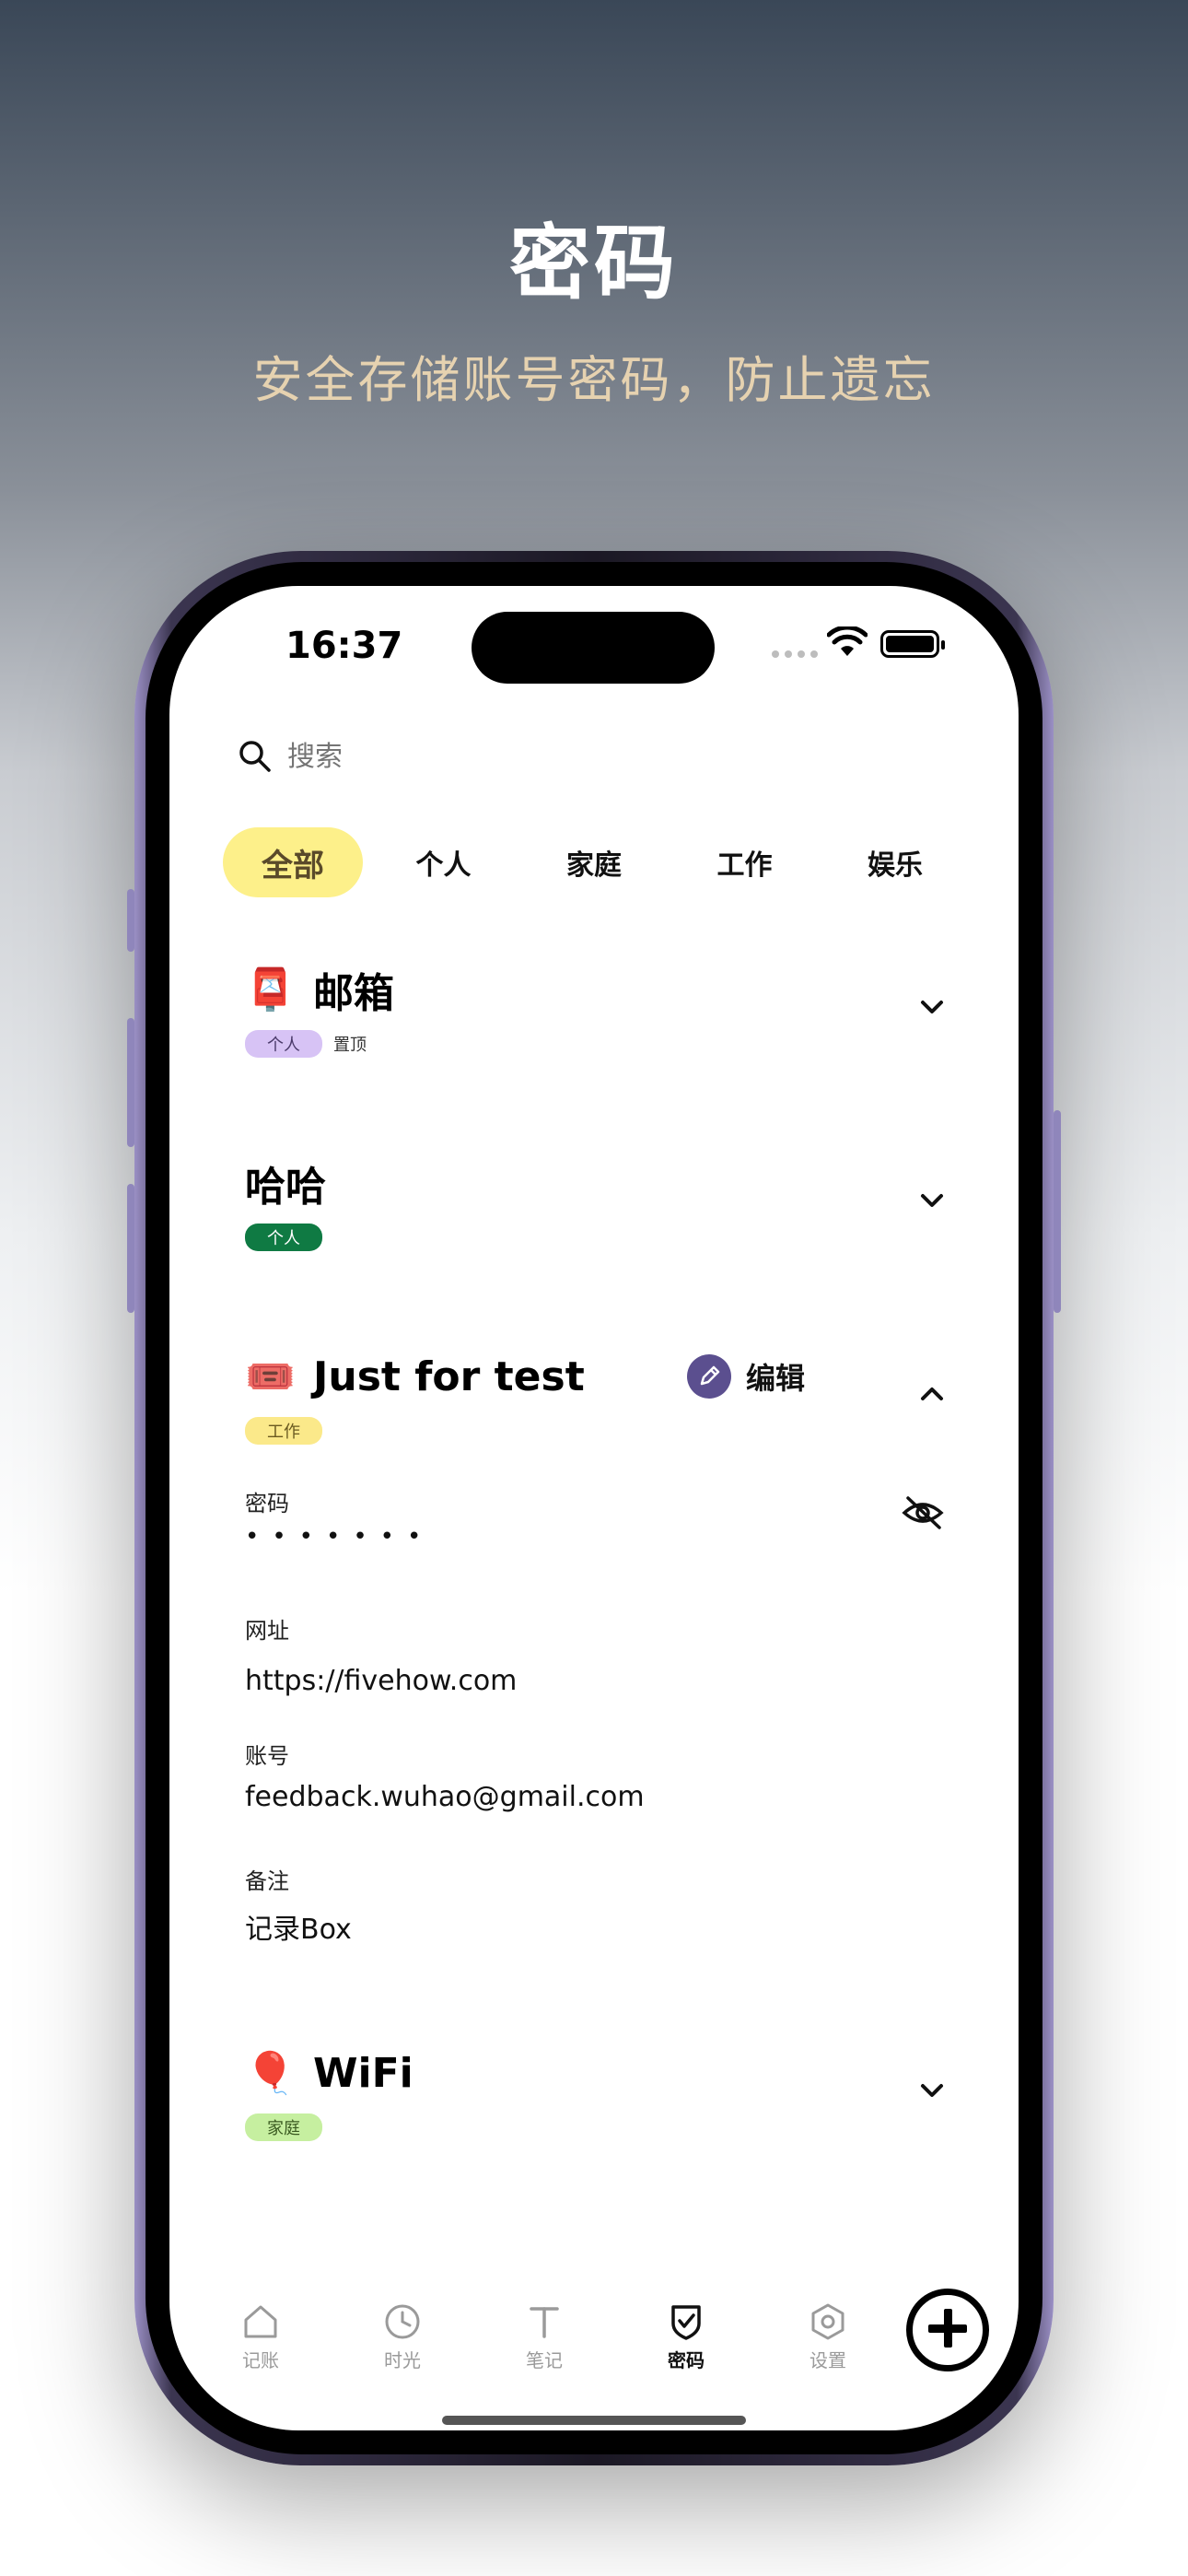  What do you see at coordinates (283, 1431) in the screenshot?
I see `category-tag: 工作` at bounding box center [283, 1431].